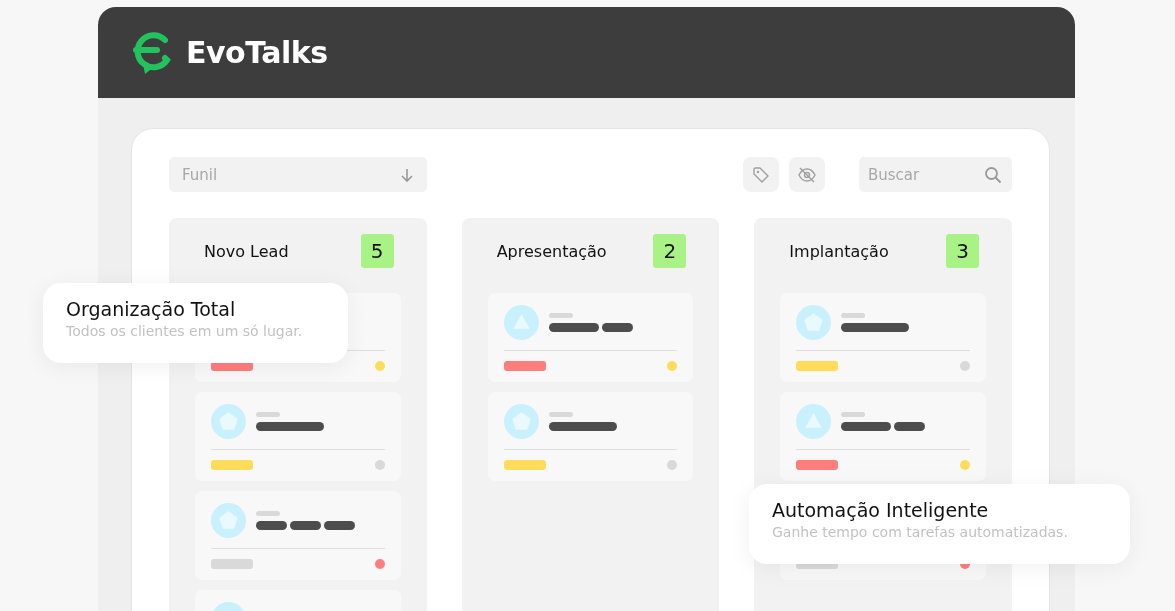 This screenshot has height=611, width=1175. Describe the element at coordinates (151, 309) in the screenshot. I see `callout-title: Organização Total` at that location.